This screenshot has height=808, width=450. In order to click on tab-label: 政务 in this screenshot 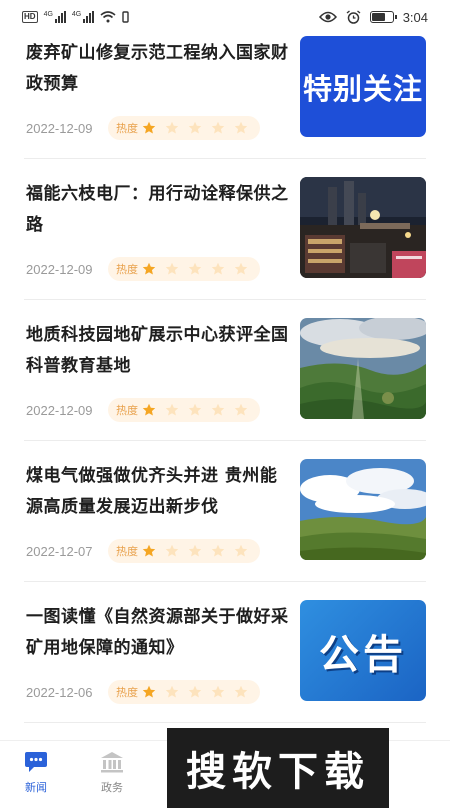, I will do `click(112, 787)`.